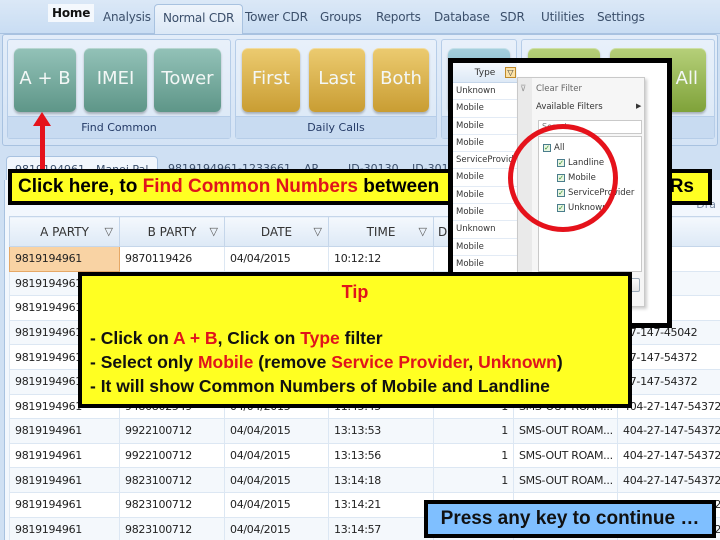 This screenshot has width=720, height=540. What do you see at coordinates (127, 17) in the screenshot?
I see `menu-analysis: Analysis` at bounding box center [127, 17].